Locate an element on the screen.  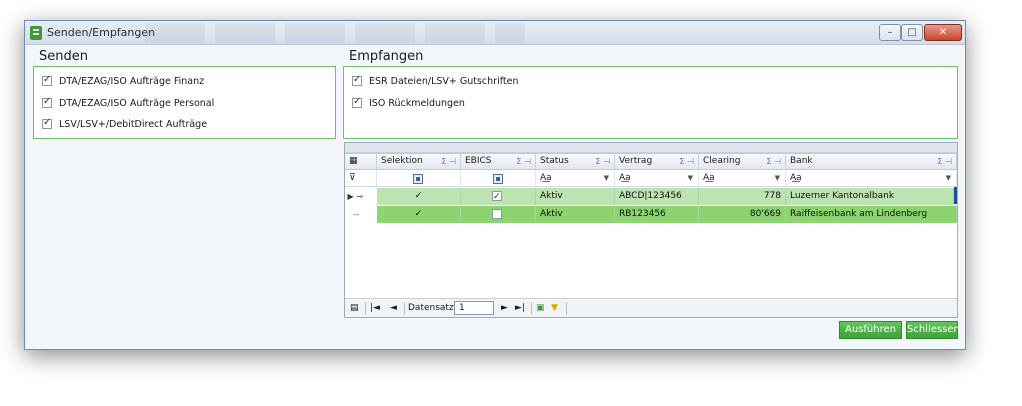
cell-bank: Luzerner Kantonalbank is located at coordinates (870, 196).